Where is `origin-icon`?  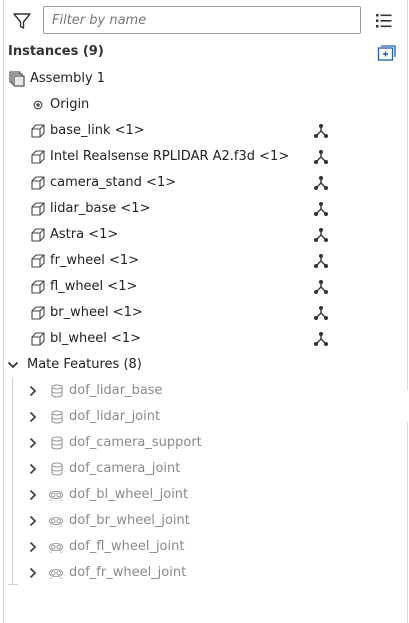 origin-icon is located at coordinates (38, 105).